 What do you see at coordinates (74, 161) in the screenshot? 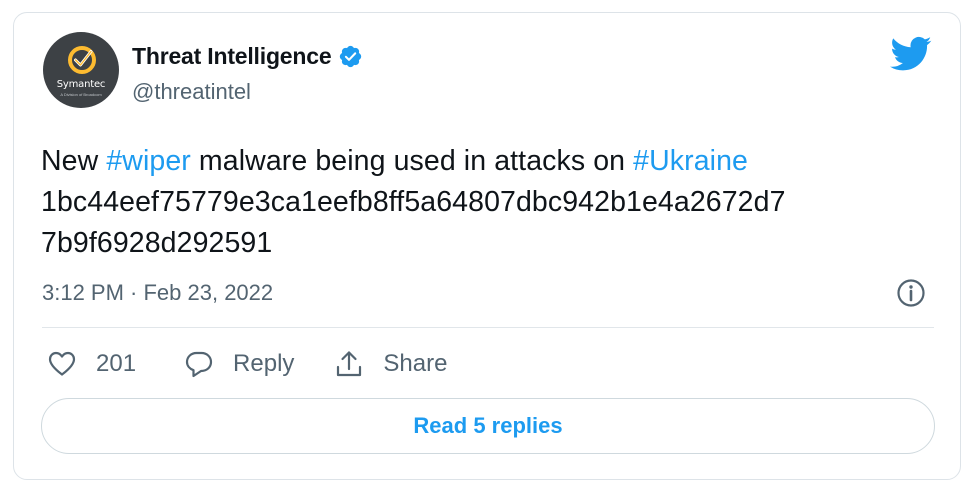
I see `tweet-text-segment: New` at bounding box center [74, 161].